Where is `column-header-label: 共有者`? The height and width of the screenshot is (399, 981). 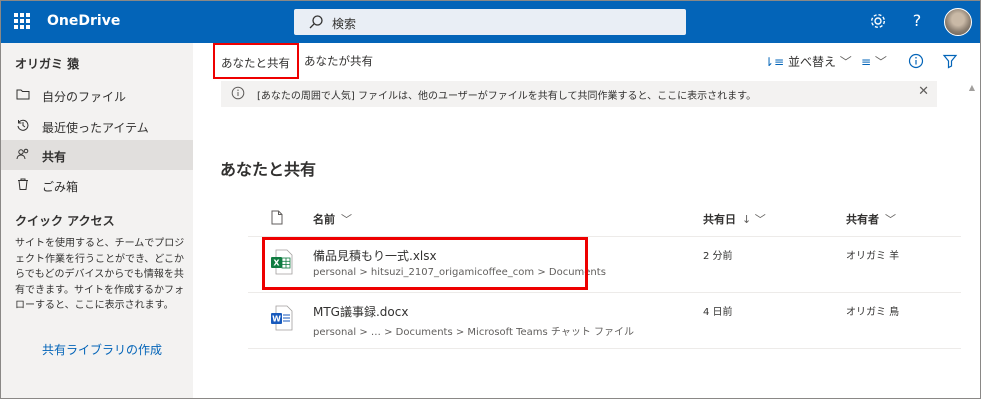
column-header-label: 共有者 is located at coordinates (862, 219).